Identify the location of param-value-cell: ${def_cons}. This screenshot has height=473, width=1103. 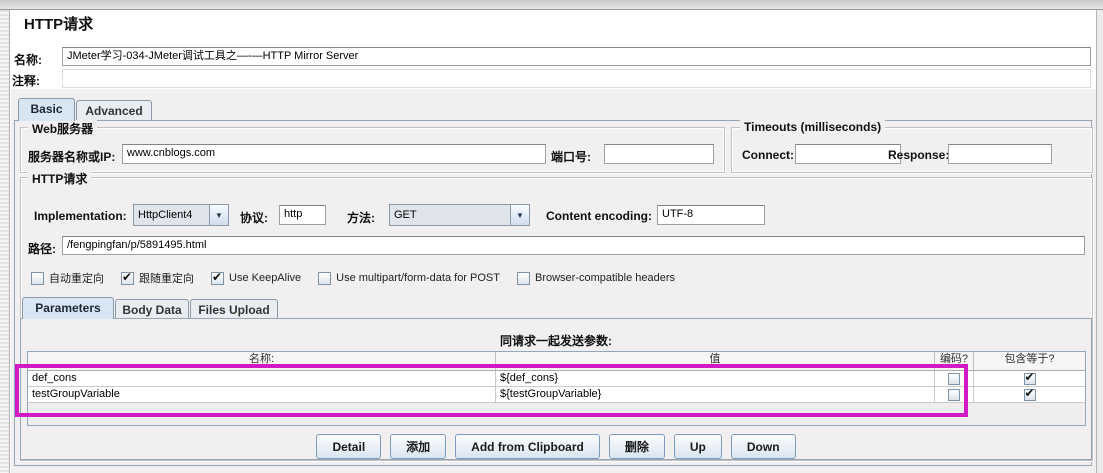
(715, 379).